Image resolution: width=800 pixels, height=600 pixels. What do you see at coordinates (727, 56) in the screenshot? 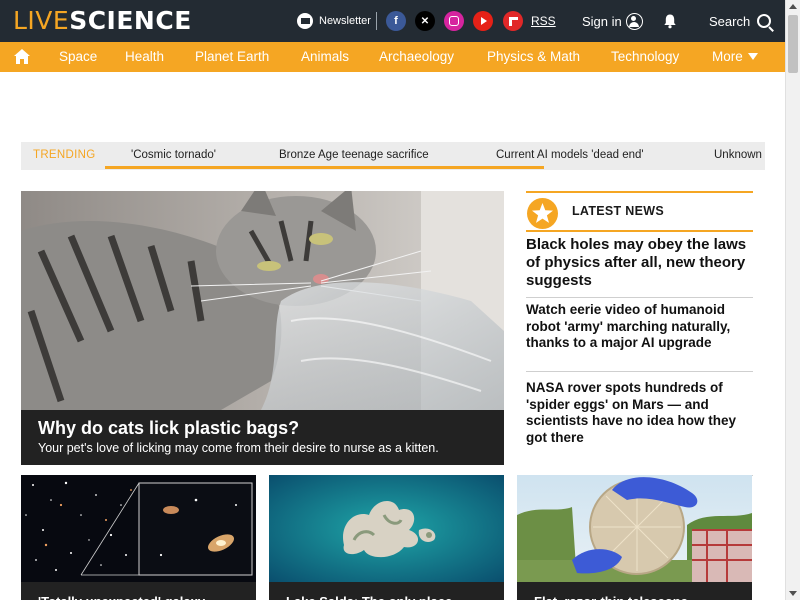
I see `nav-more-label: More` at bounding box center [727, 56].